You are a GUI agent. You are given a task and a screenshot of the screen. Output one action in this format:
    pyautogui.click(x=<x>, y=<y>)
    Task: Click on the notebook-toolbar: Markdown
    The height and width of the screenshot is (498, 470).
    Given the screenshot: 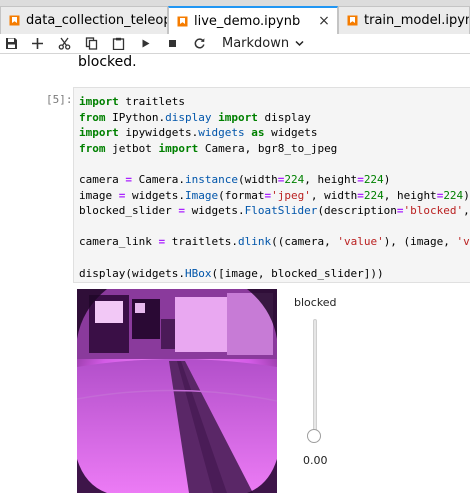 What is the action you would take?
    pyautogui.click(x=235, y=44)
    